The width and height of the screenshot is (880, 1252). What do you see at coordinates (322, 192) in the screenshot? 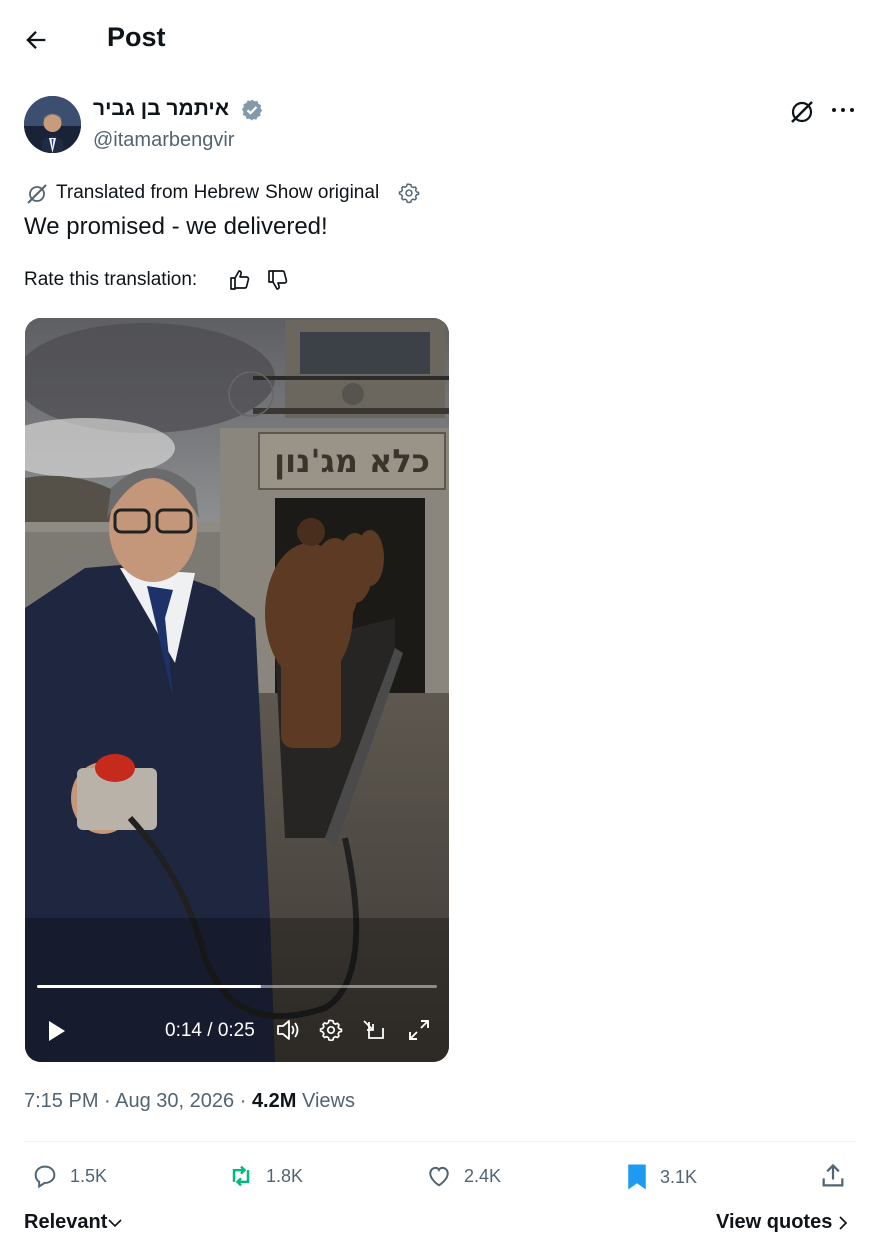
I see `show-original-link: Show original` at bounding box center [322, 192].